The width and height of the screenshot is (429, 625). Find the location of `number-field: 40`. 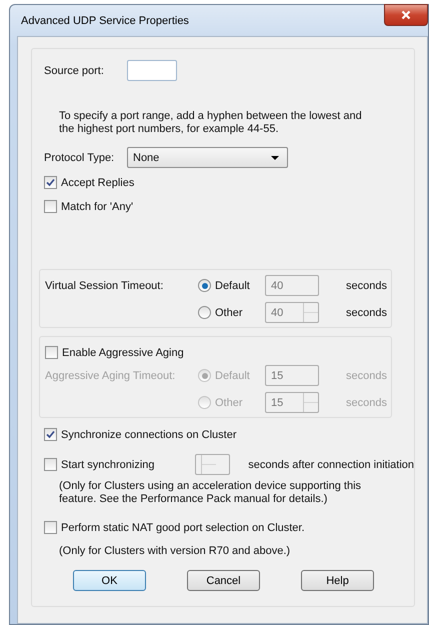

number-field: 40 is located at coordinates (292, 285).